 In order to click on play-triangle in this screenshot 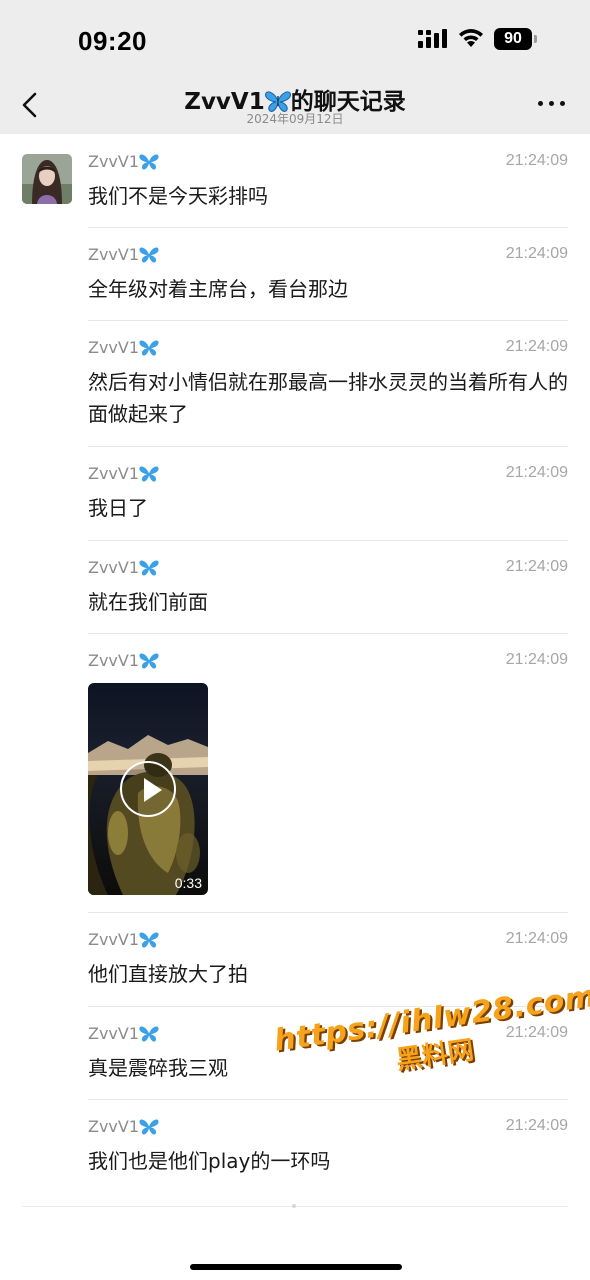, I will do `click(153, 790)`.